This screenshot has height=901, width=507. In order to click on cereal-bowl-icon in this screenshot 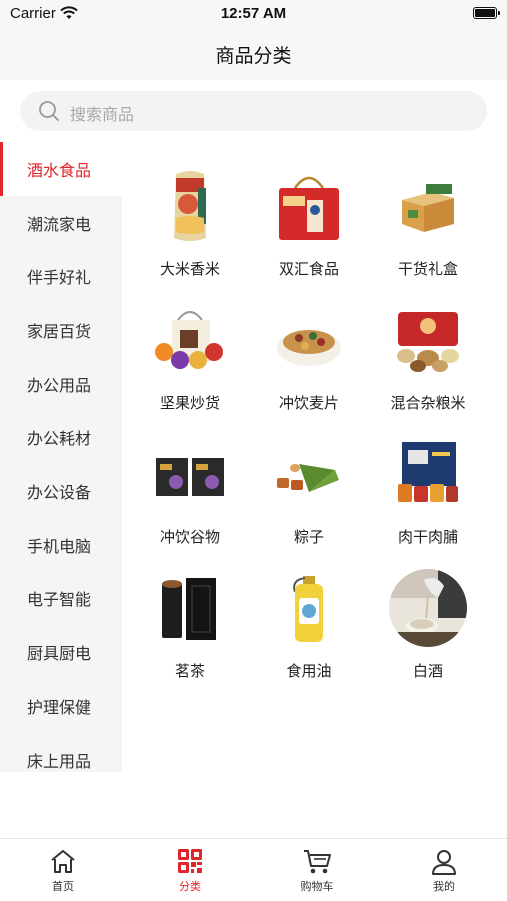, I will do `click(309, 348)`.